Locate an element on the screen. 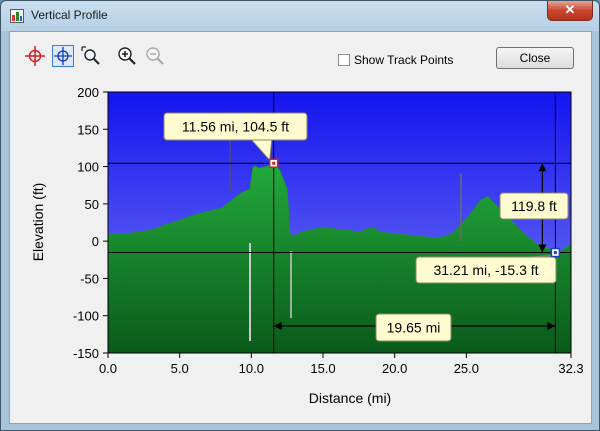 This screenshot has height=431, width=600. window-title: Vertical Profile is located at coordinates (69, 15).